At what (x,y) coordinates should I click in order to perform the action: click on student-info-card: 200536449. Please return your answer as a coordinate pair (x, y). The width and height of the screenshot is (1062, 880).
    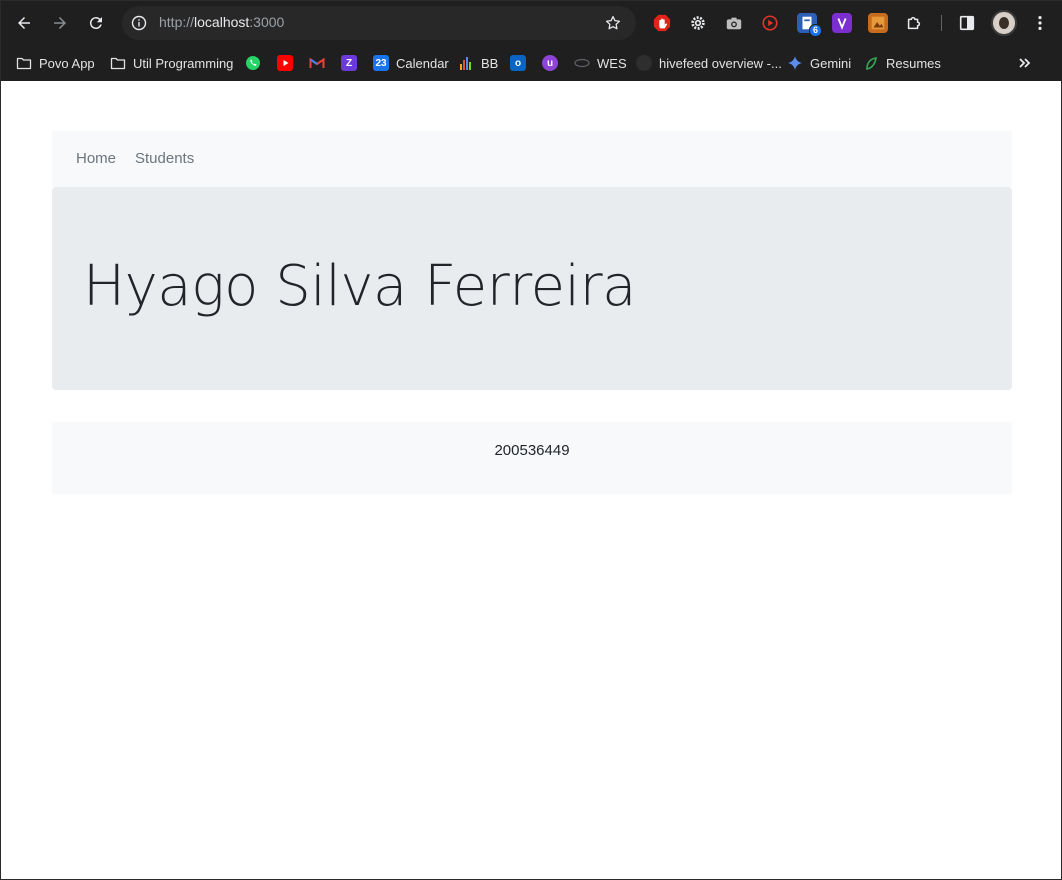
    Looking at the image, I should click on (532, 458).